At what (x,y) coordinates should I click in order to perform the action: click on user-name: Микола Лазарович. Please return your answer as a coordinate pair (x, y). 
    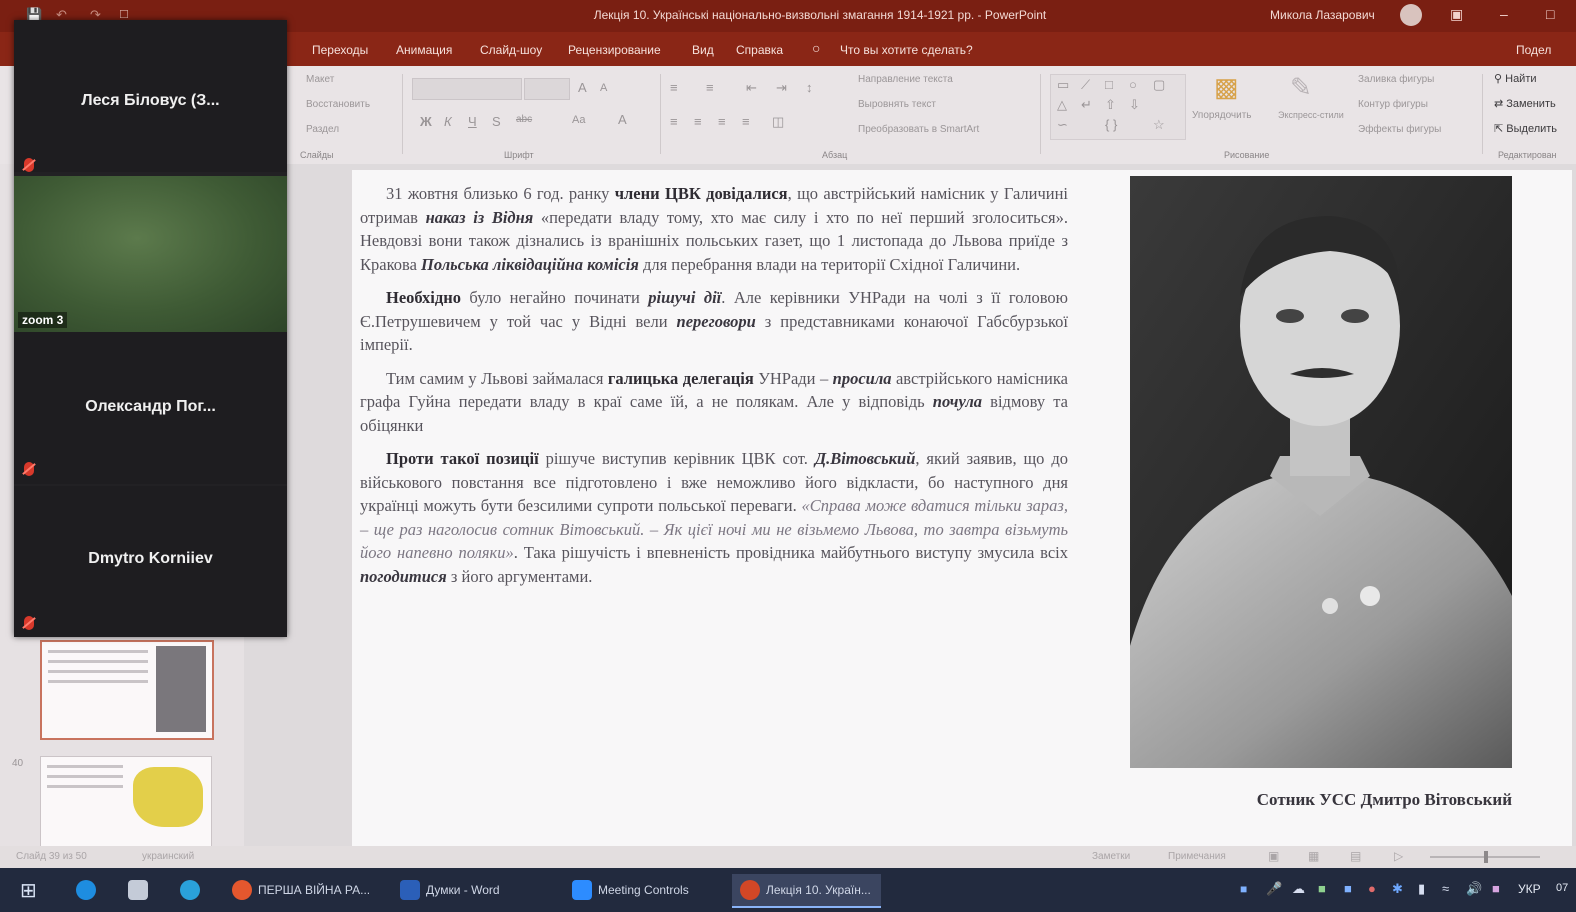
    Looking at the image, I should click on (1322, 15).